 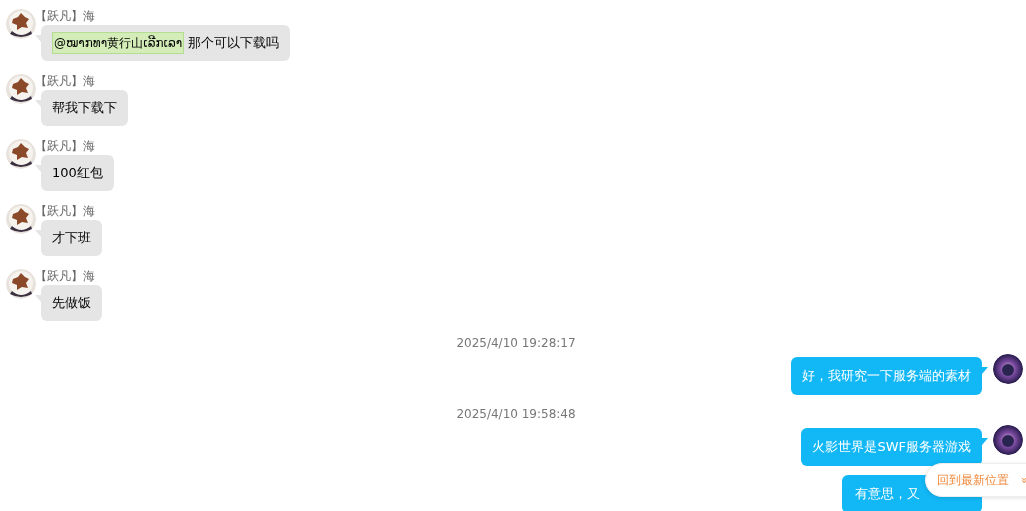 I want to click on message-bubble: 才下班, so click(x=71, y=238).